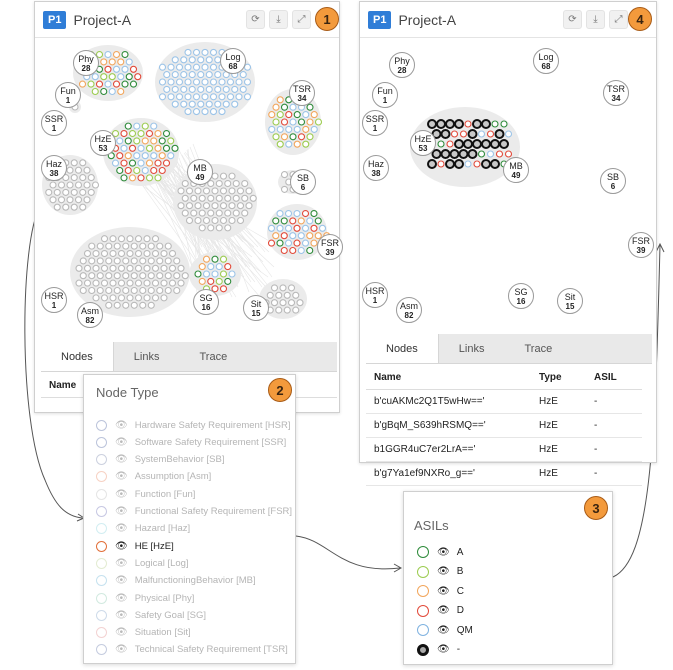 This screenshot has height=670, width=673. I want to click on node-type-item: 👁 Logical [Log], so click(142, 563).